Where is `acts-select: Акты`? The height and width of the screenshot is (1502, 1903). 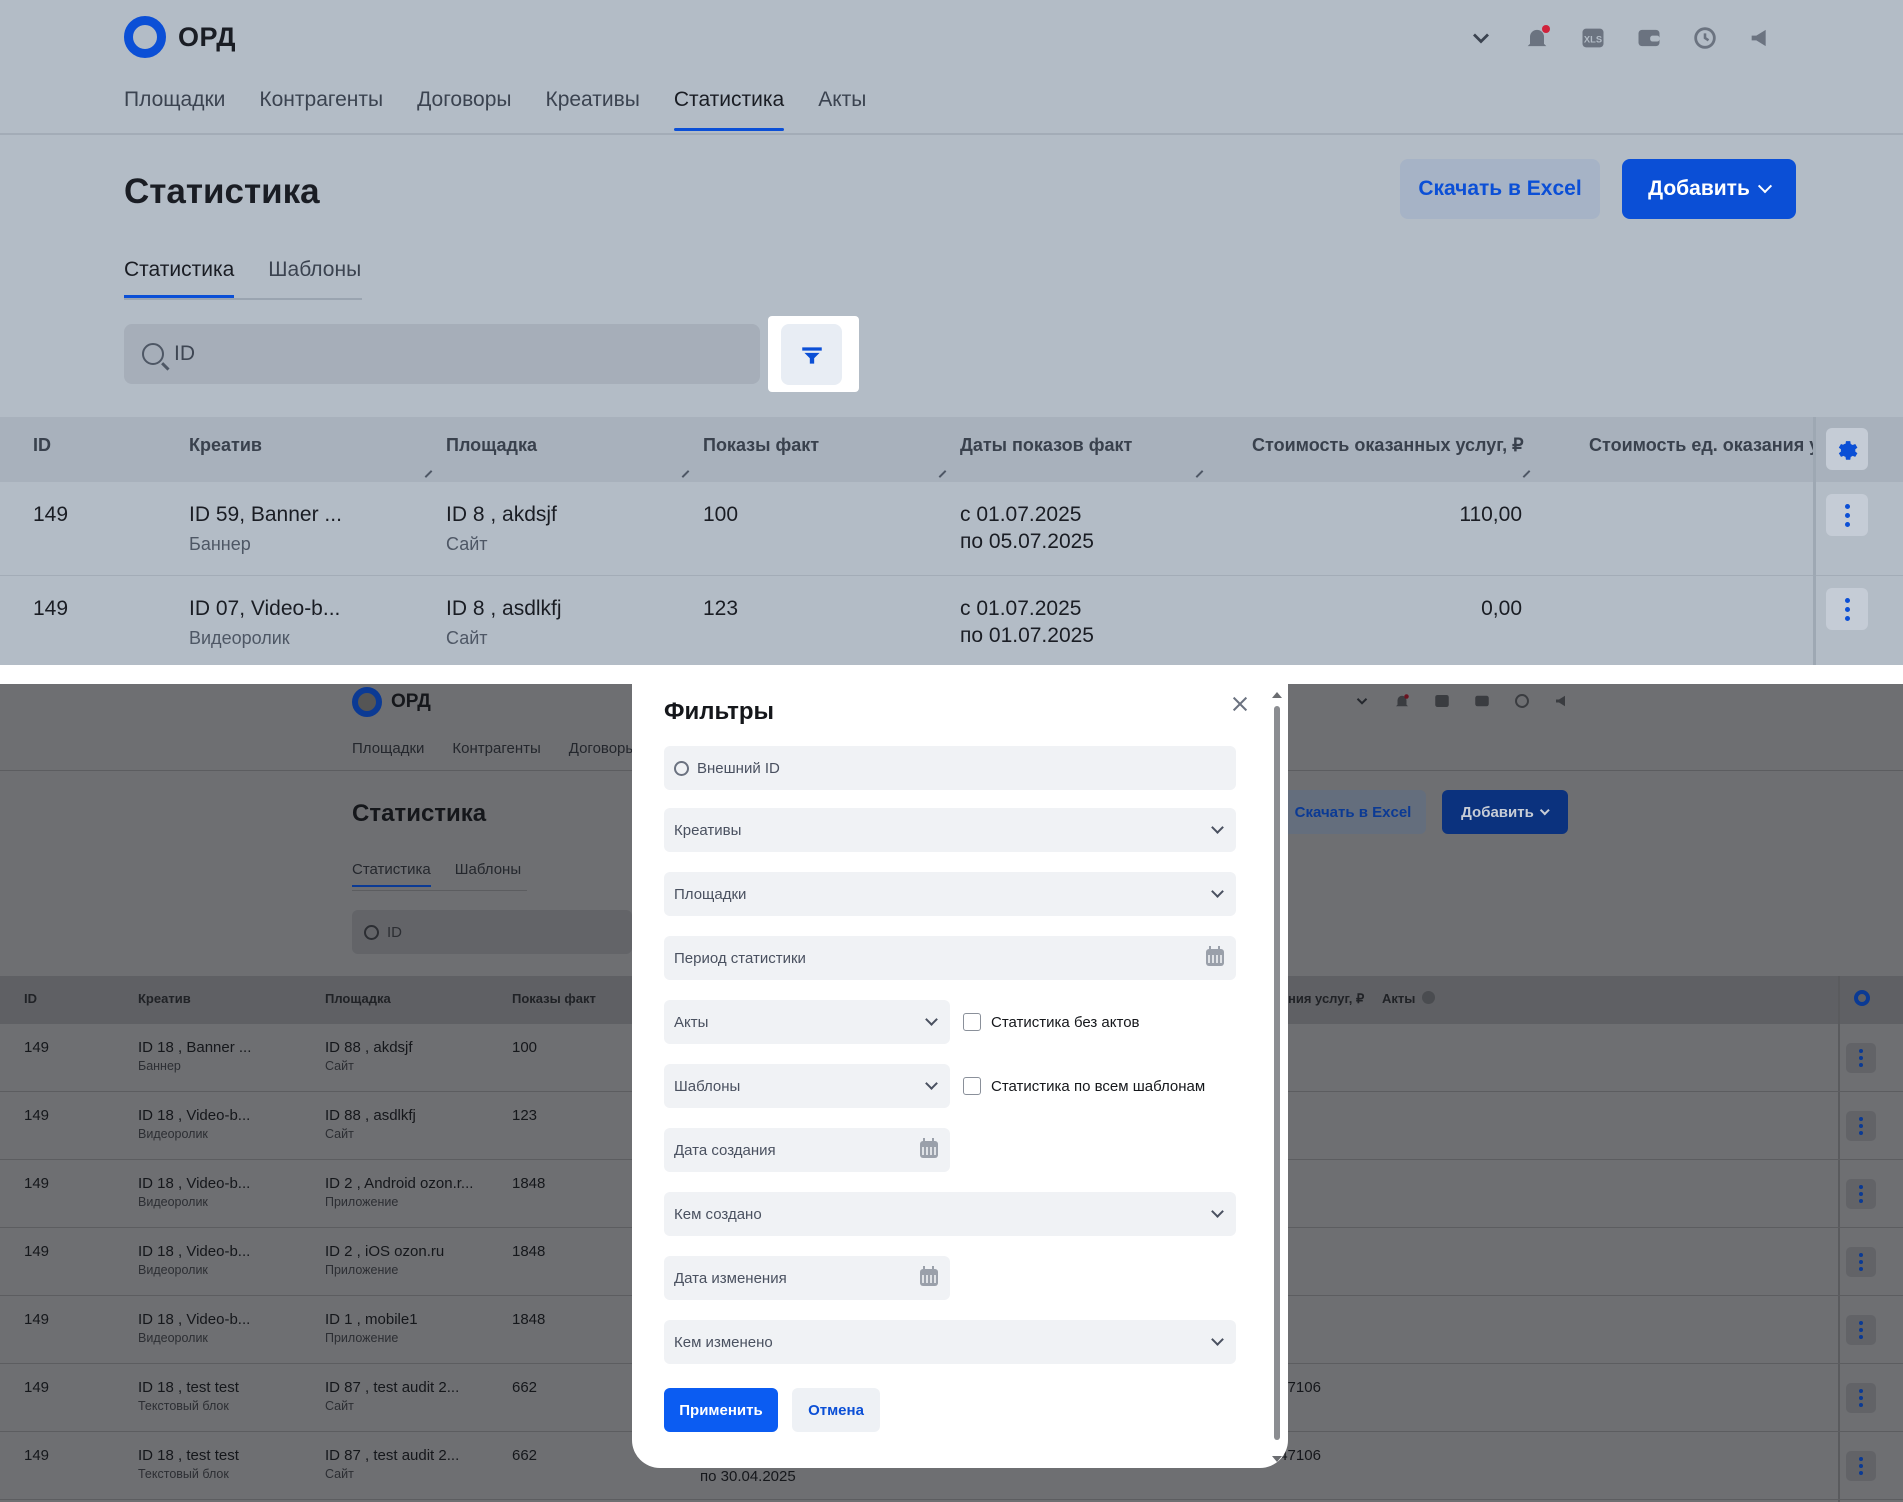
acts-select: Акты is located at coordinates (807, 1022).